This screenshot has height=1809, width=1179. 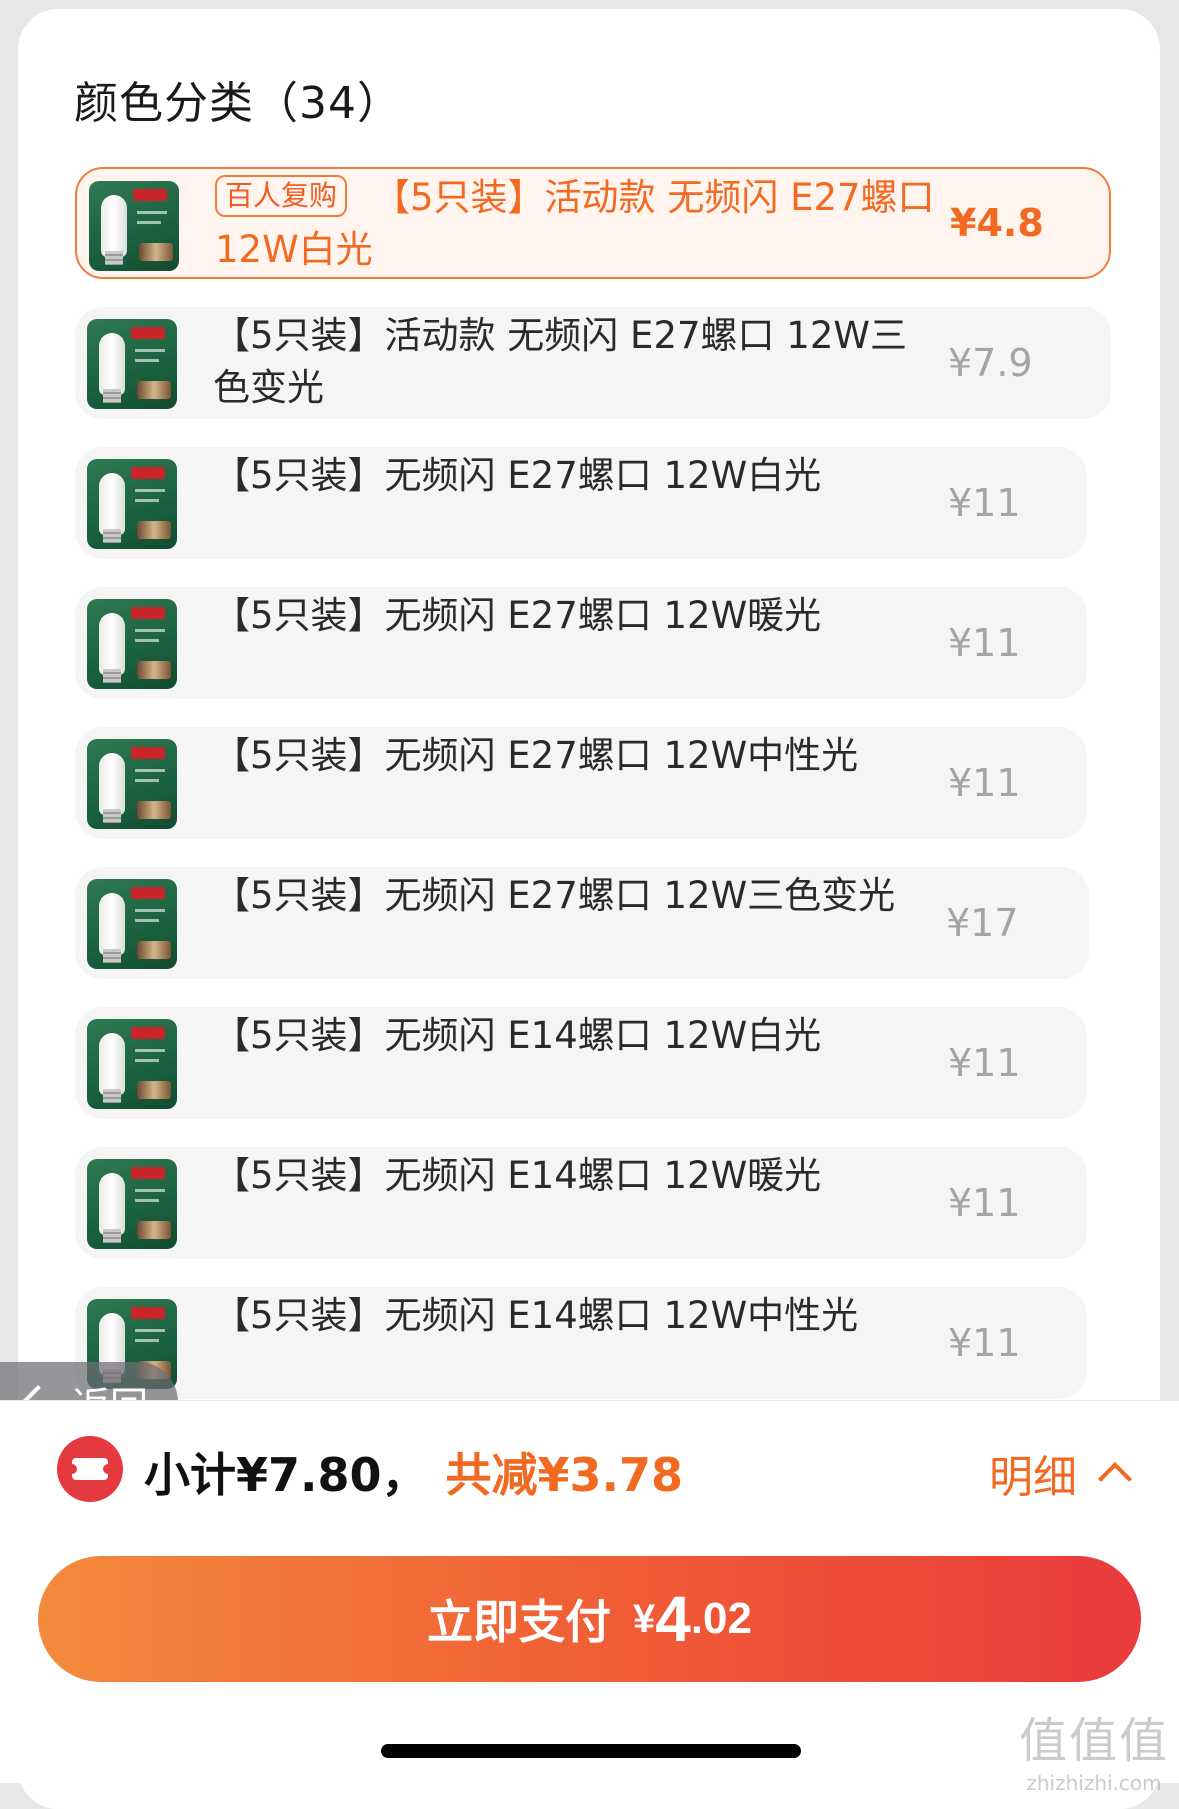 I want to click on pay-label: 立即支付, so click(x=518, y=1622).